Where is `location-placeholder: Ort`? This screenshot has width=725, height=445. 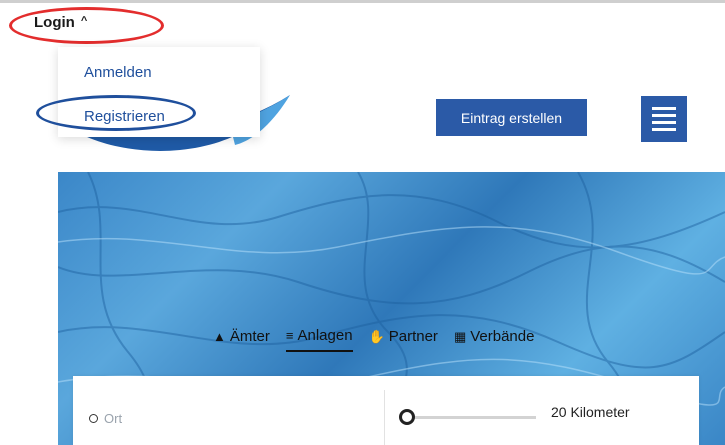
location-placeholder: Ort is located at coordinates (113, 418).